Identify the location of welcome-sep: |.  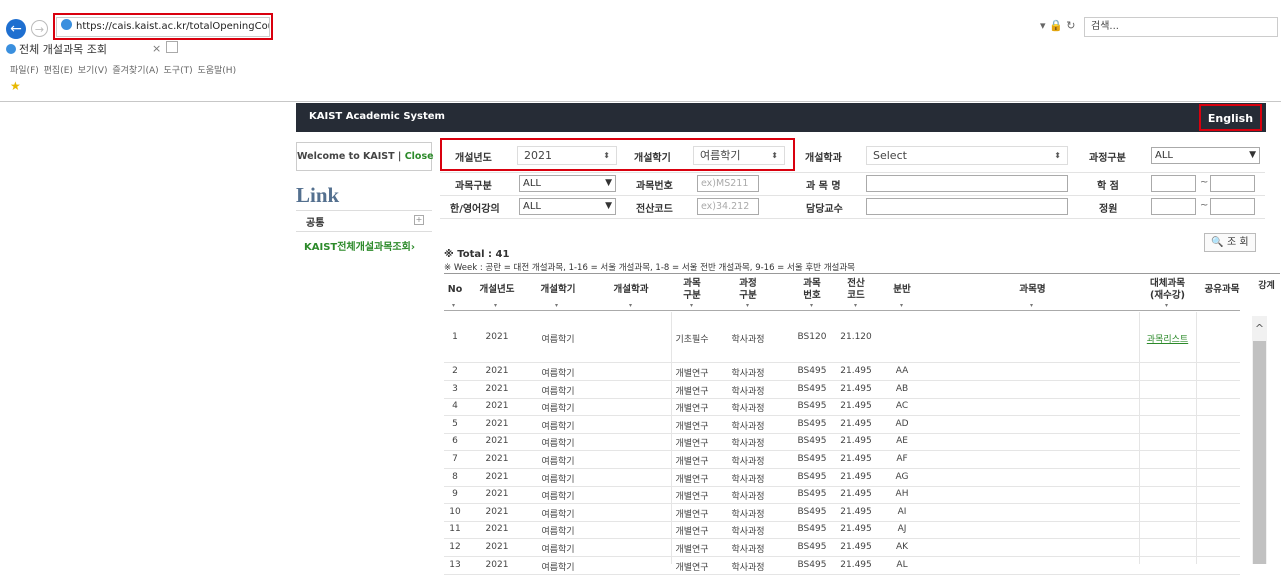
(399, 156).